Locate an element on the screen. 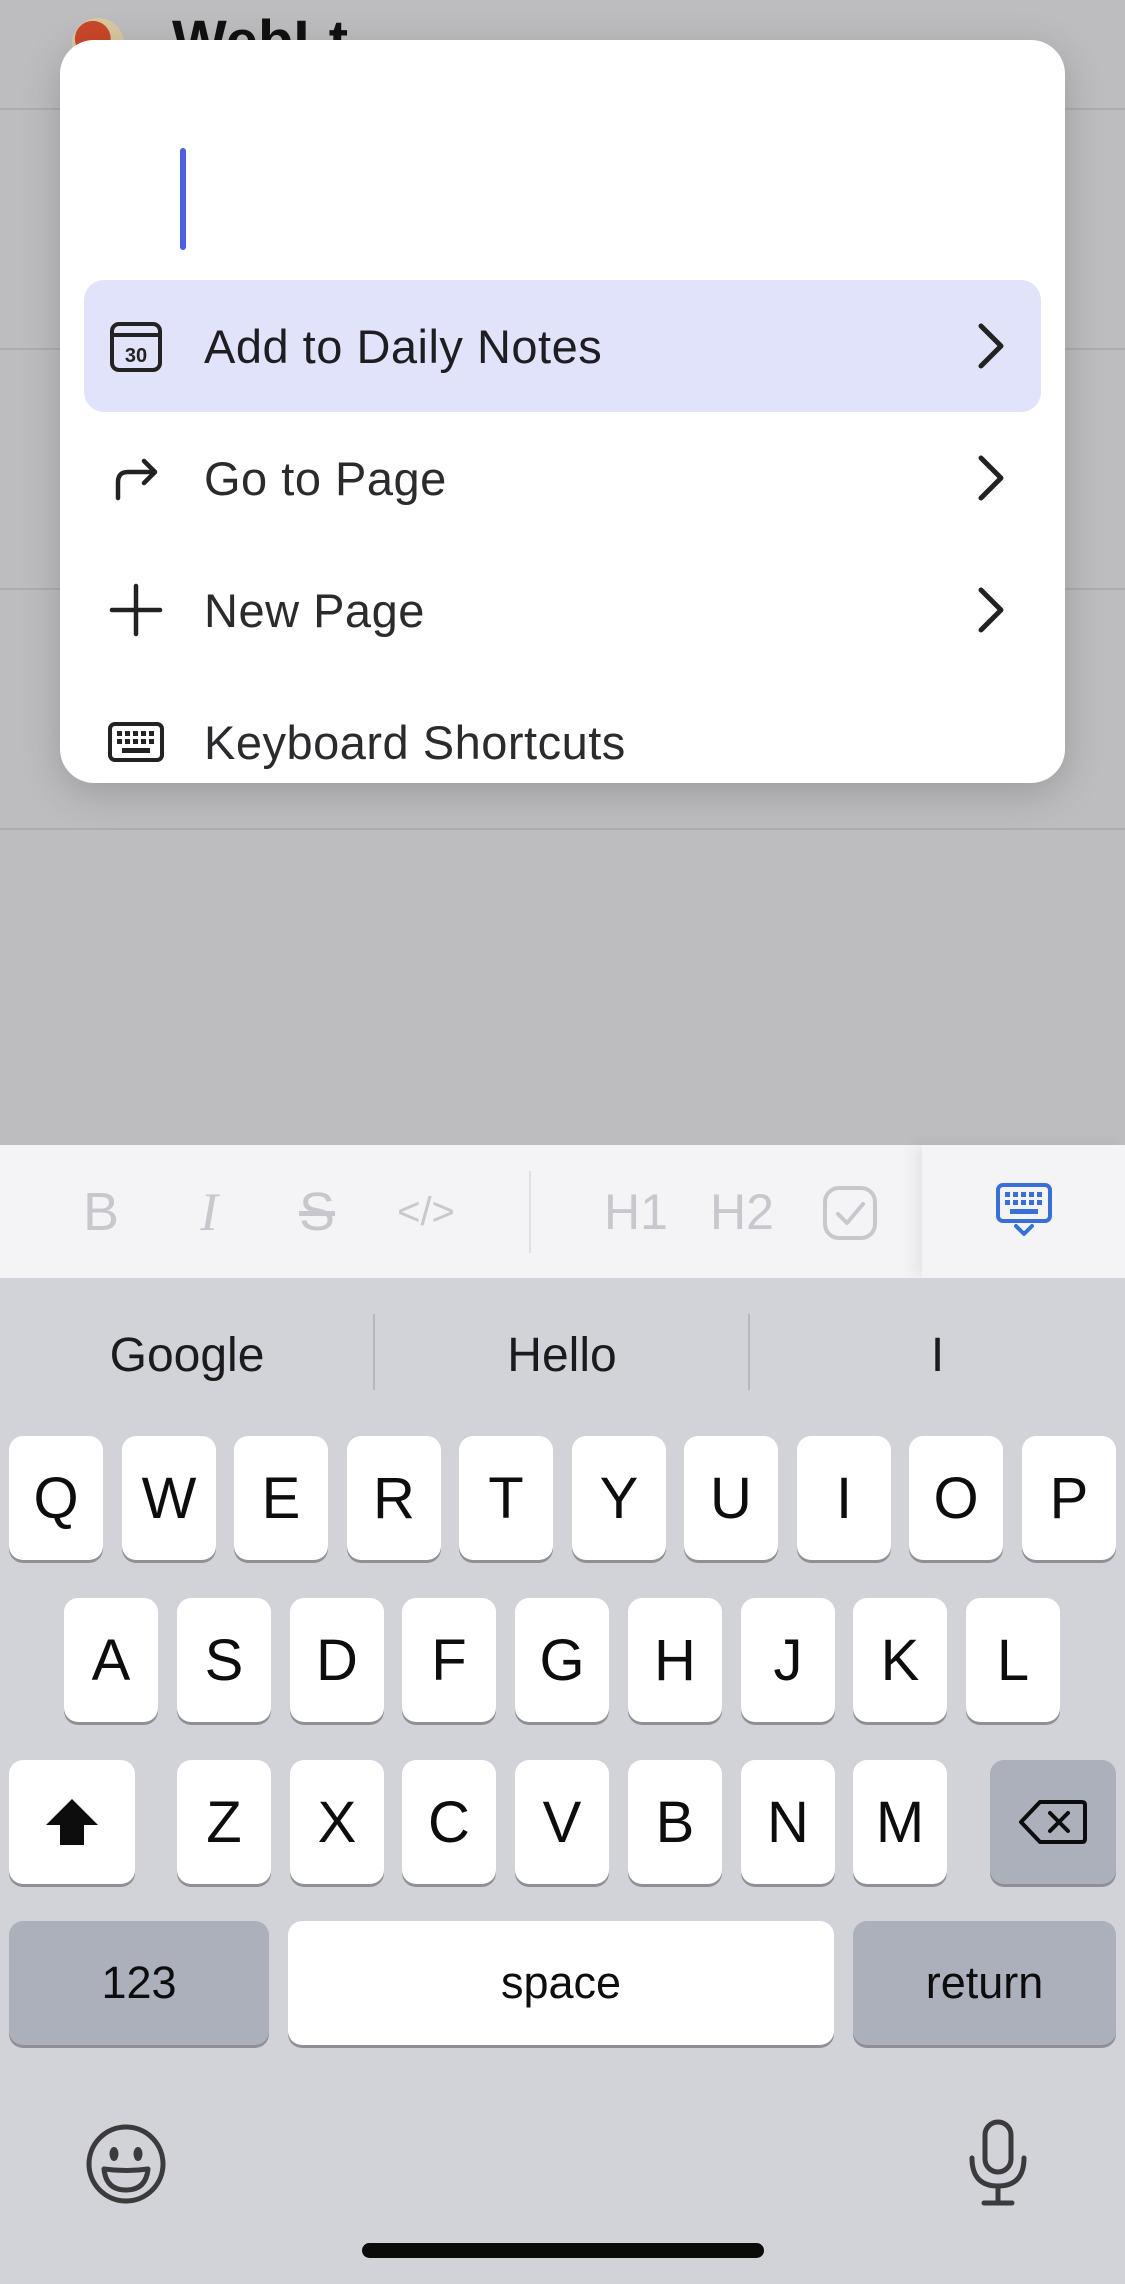  key-a: A is located at coordinates (111, 1660).